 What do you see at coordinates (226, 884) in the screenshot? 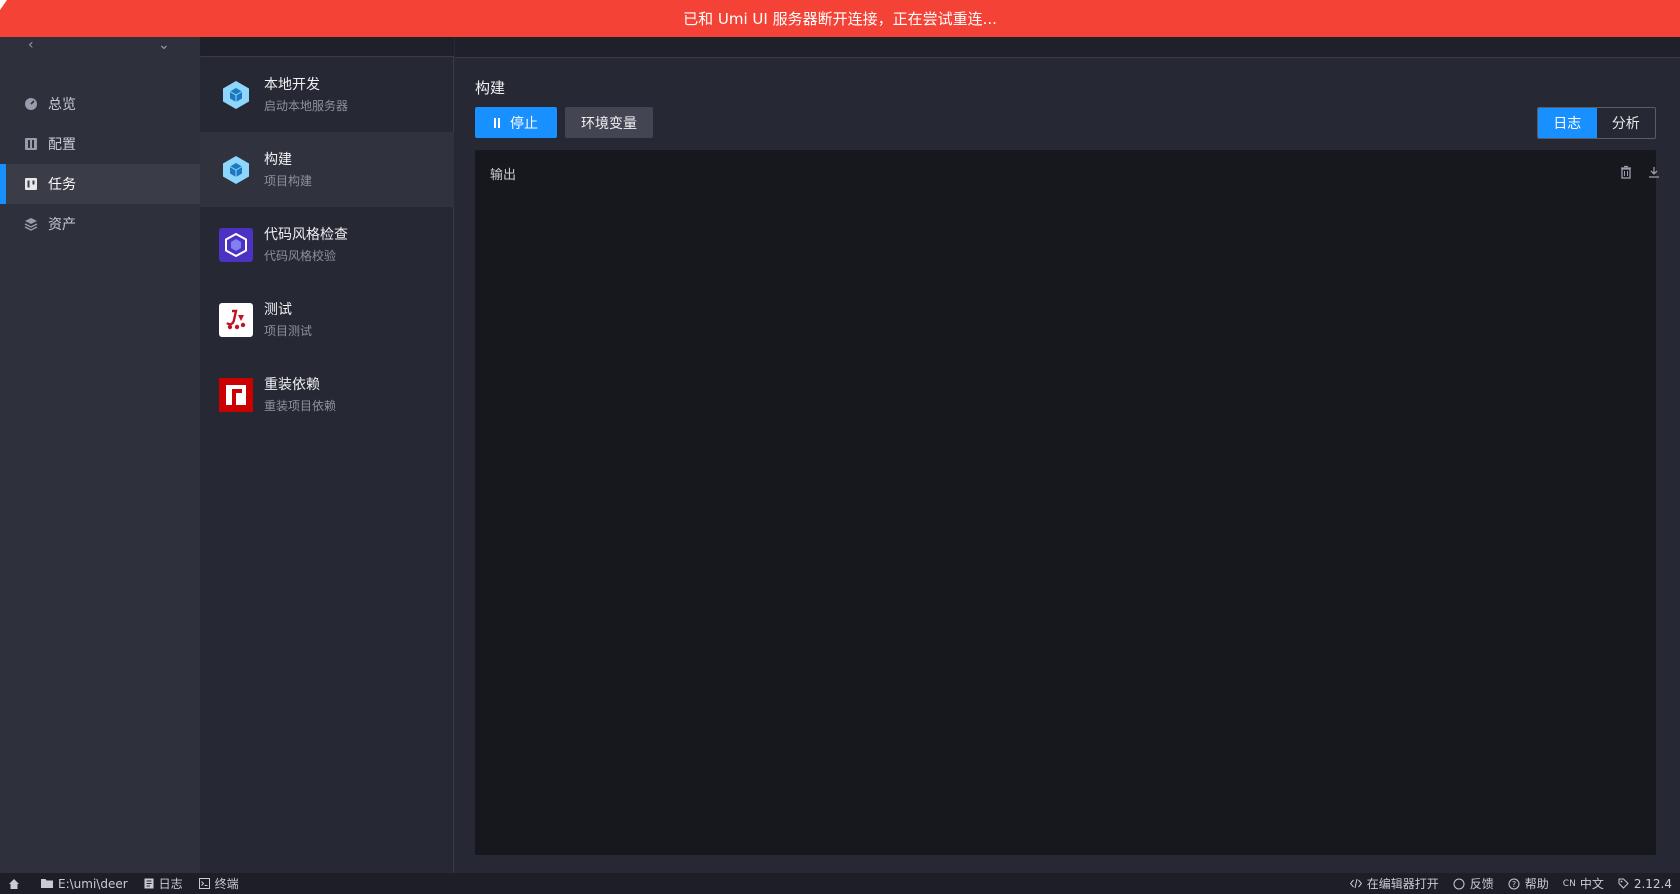
I see `terminal-label: 终端` at bounding box center [226, 884].